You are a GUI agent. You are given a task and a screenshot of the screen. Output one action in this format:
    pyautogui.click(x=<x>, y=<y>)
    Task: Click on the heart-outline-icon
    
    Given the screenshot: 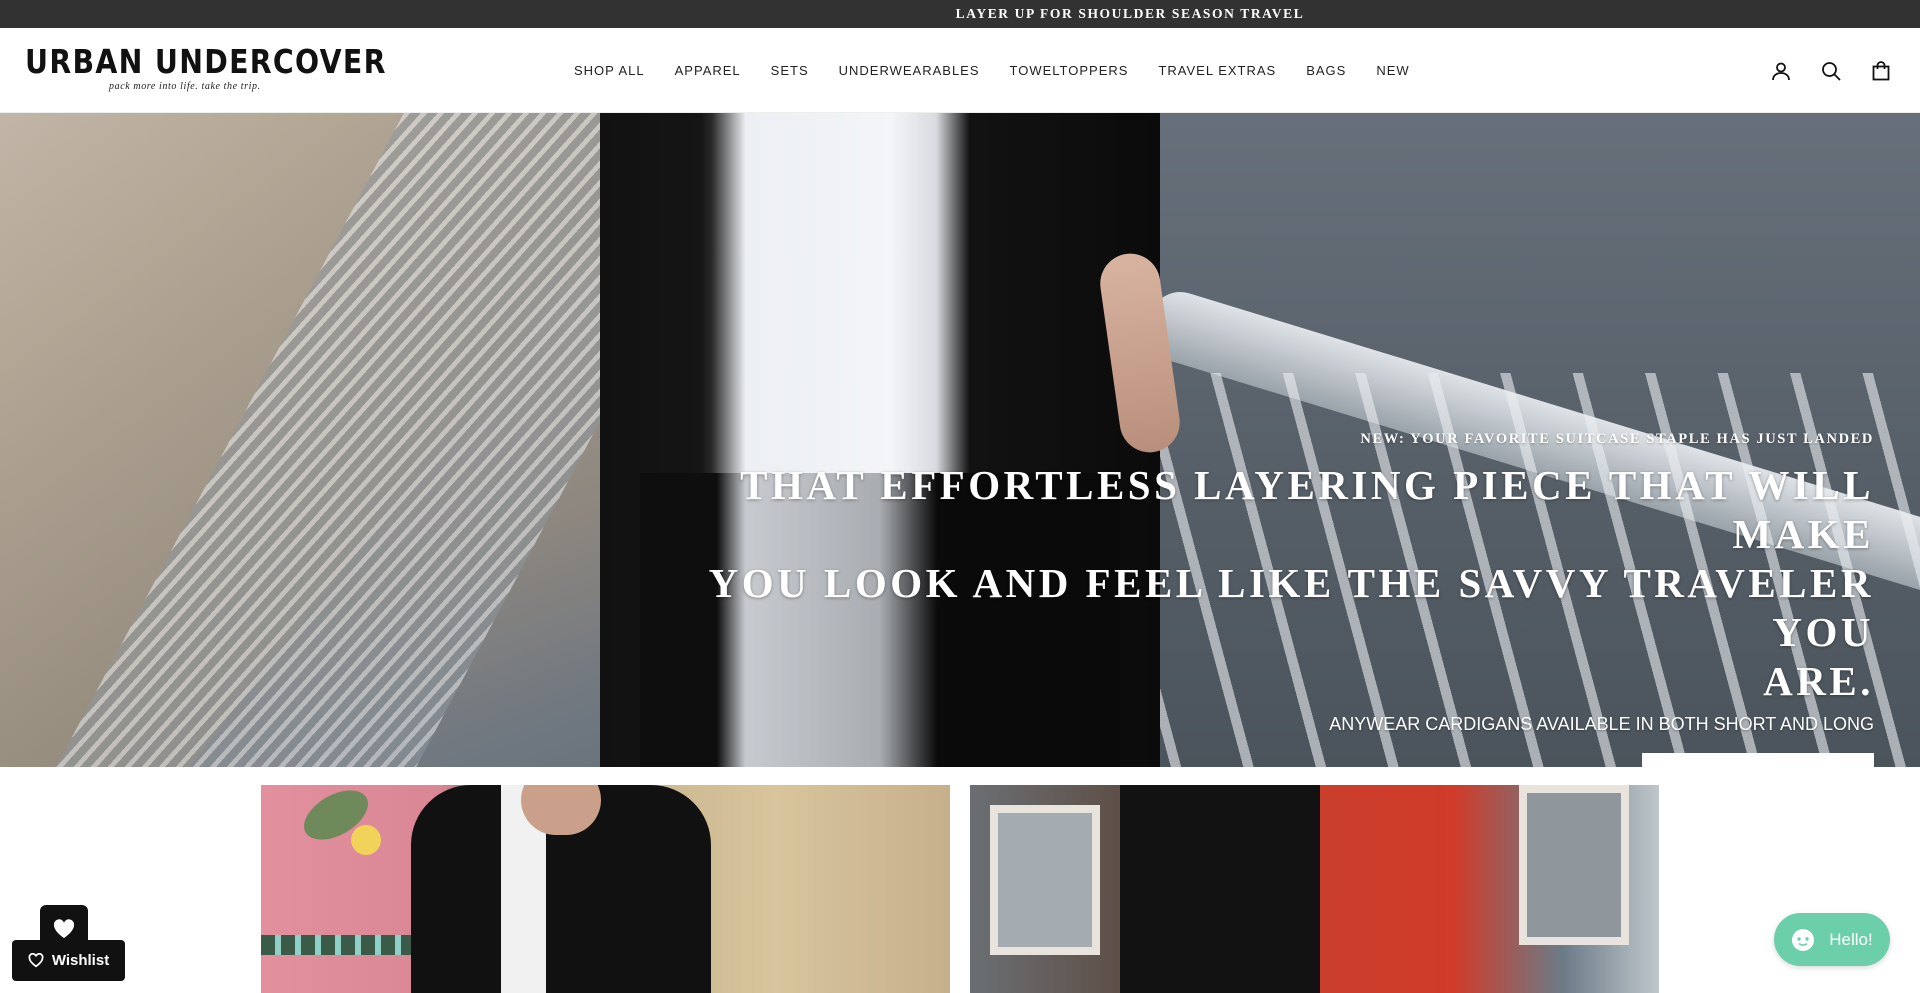 What is the action you would take?
    pyautogui.click(x=36, y=960)
    